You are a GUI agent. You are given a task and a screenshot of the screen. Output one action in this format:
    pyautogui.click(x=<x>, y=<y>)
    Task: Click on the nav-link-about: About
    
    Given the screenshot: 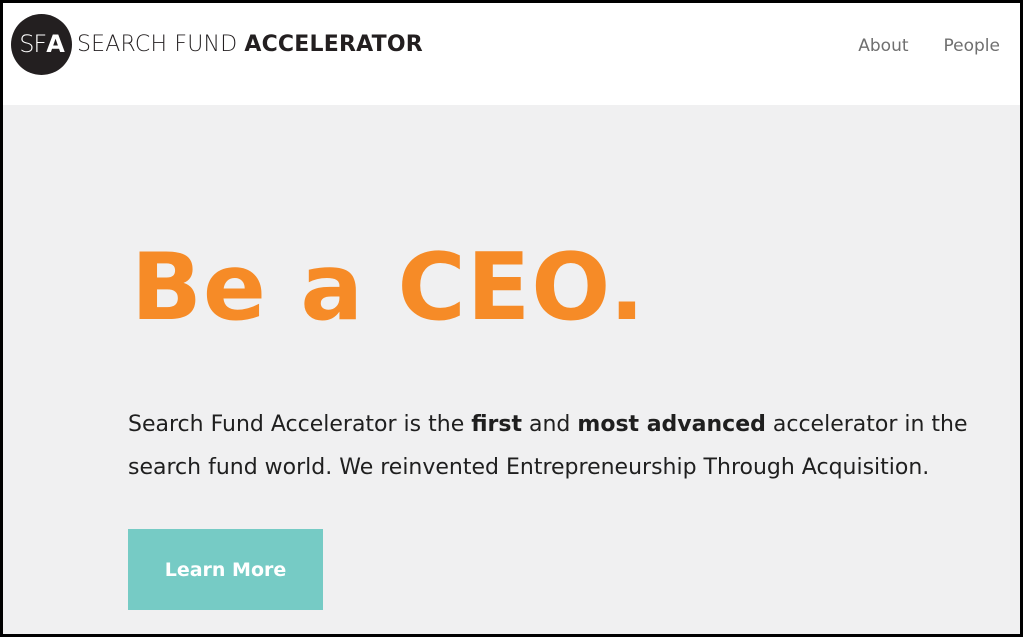 What is the action you would take?
    pyautogui.click(x=883, y=46)
    